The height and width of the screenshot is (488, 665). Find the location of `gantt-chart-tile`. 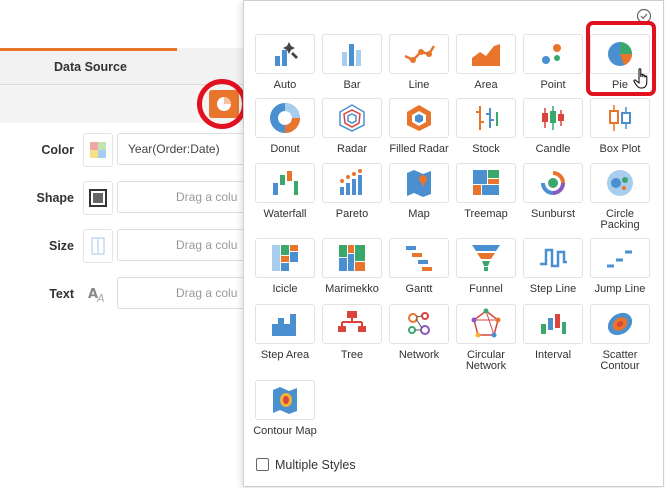

gantt-chart-tile is located at coordinates (419, 258).